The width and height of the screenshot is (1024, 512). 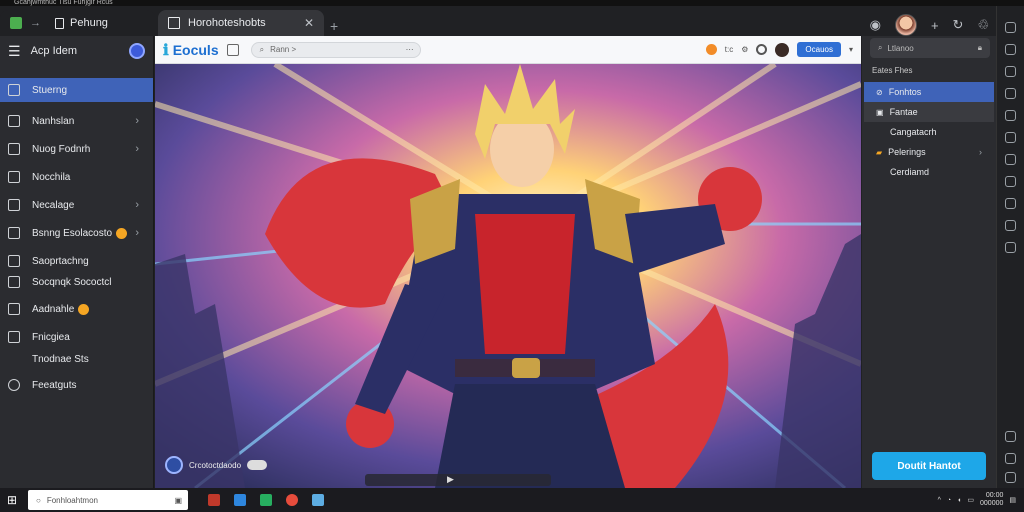 I want to click on panel-item-0: ⊘ Fonhtos, so click(x=929, y=92).